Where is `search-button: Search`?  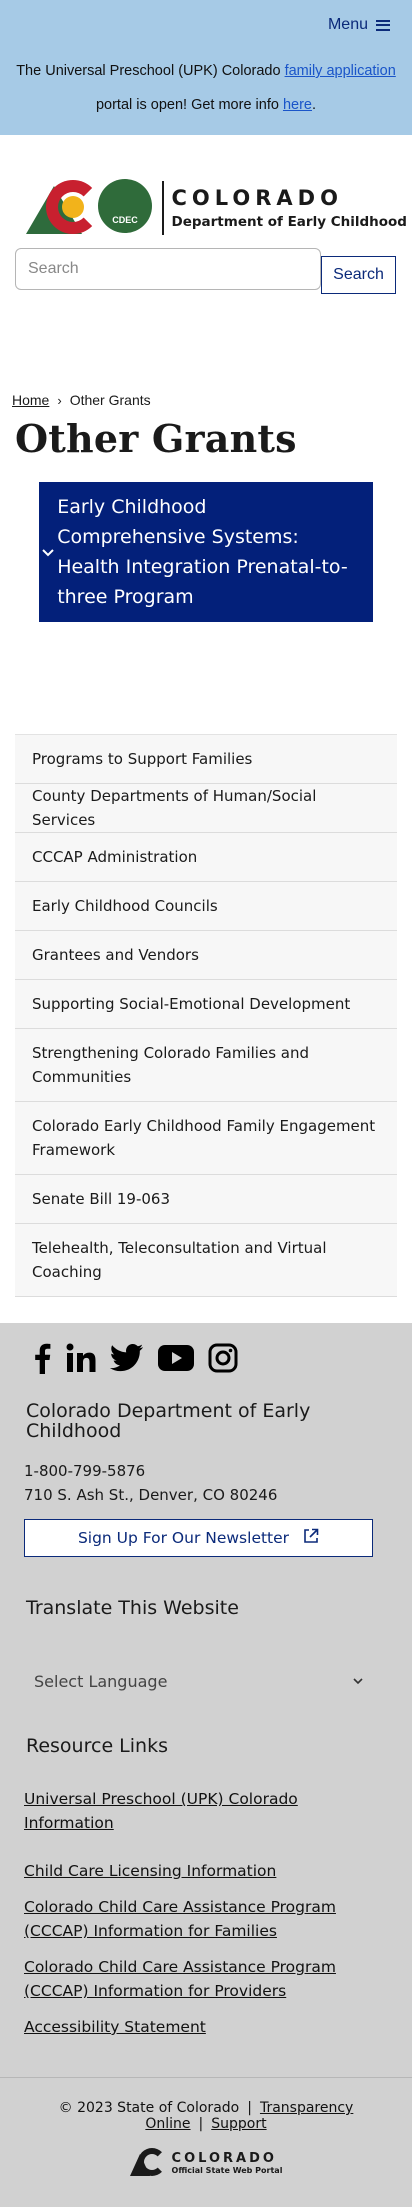 search-button: Search is located at coordinates (358, 275).